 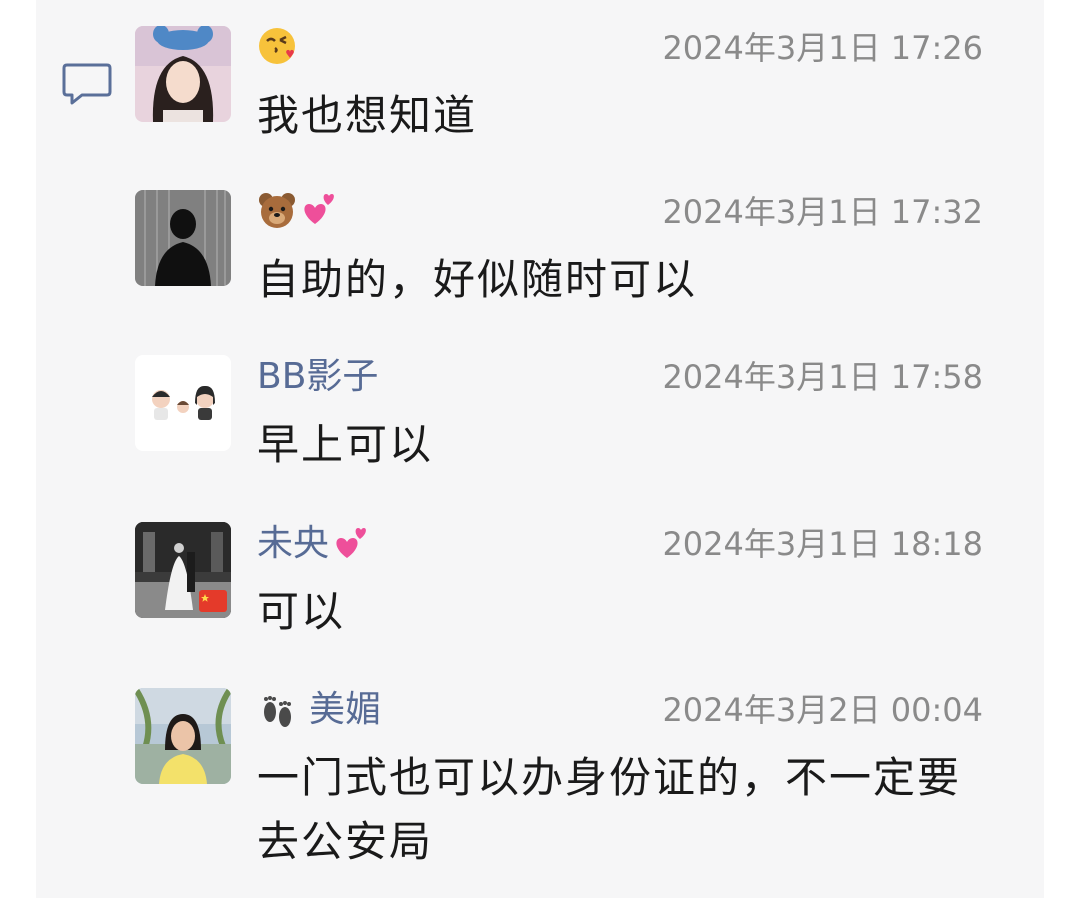 What do you see at coordinates (87, 84) in the screenshot?
I see `comment-icon` at bounding box center [87, 84].